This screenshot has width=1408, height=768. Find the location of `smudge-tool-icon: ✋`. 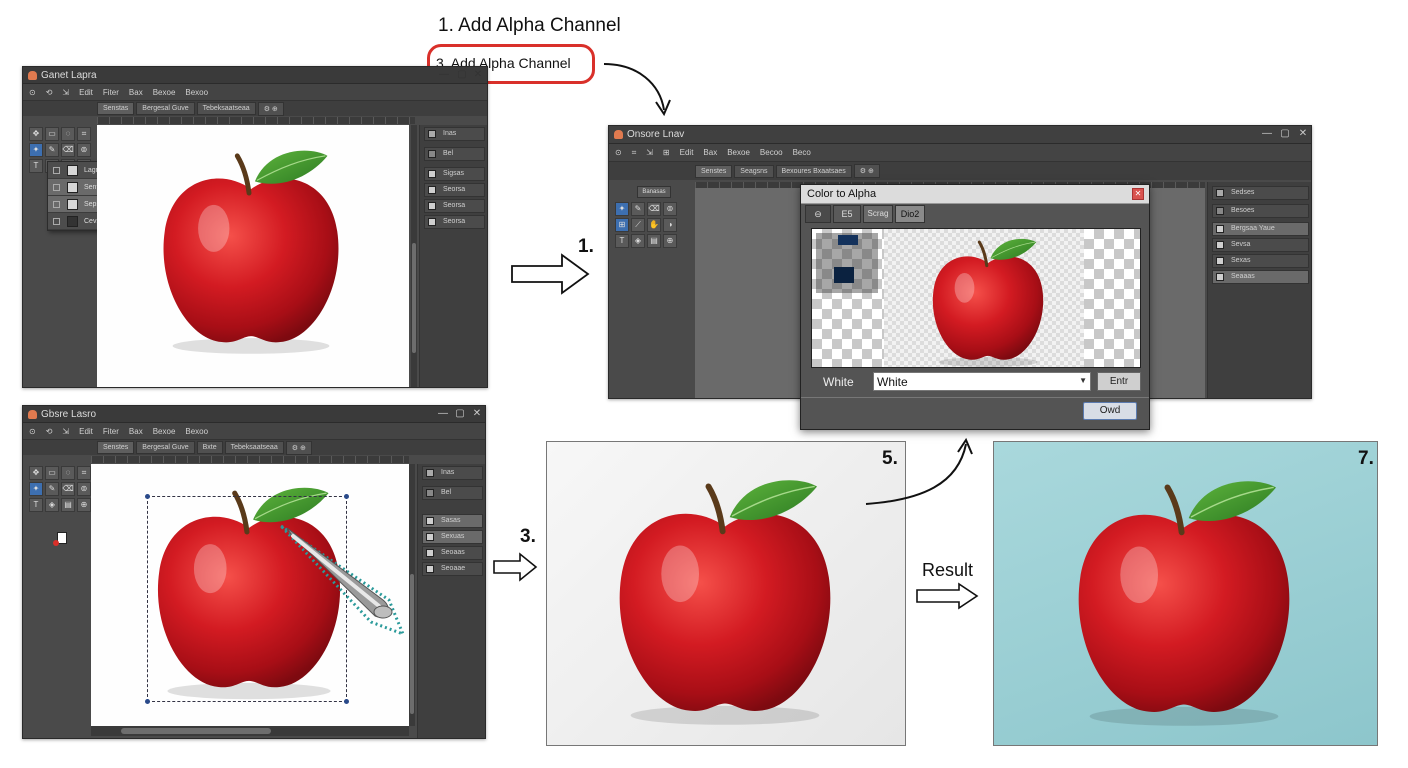

smudge-tool-icon: ✋ is located at coordinates (654, 225).